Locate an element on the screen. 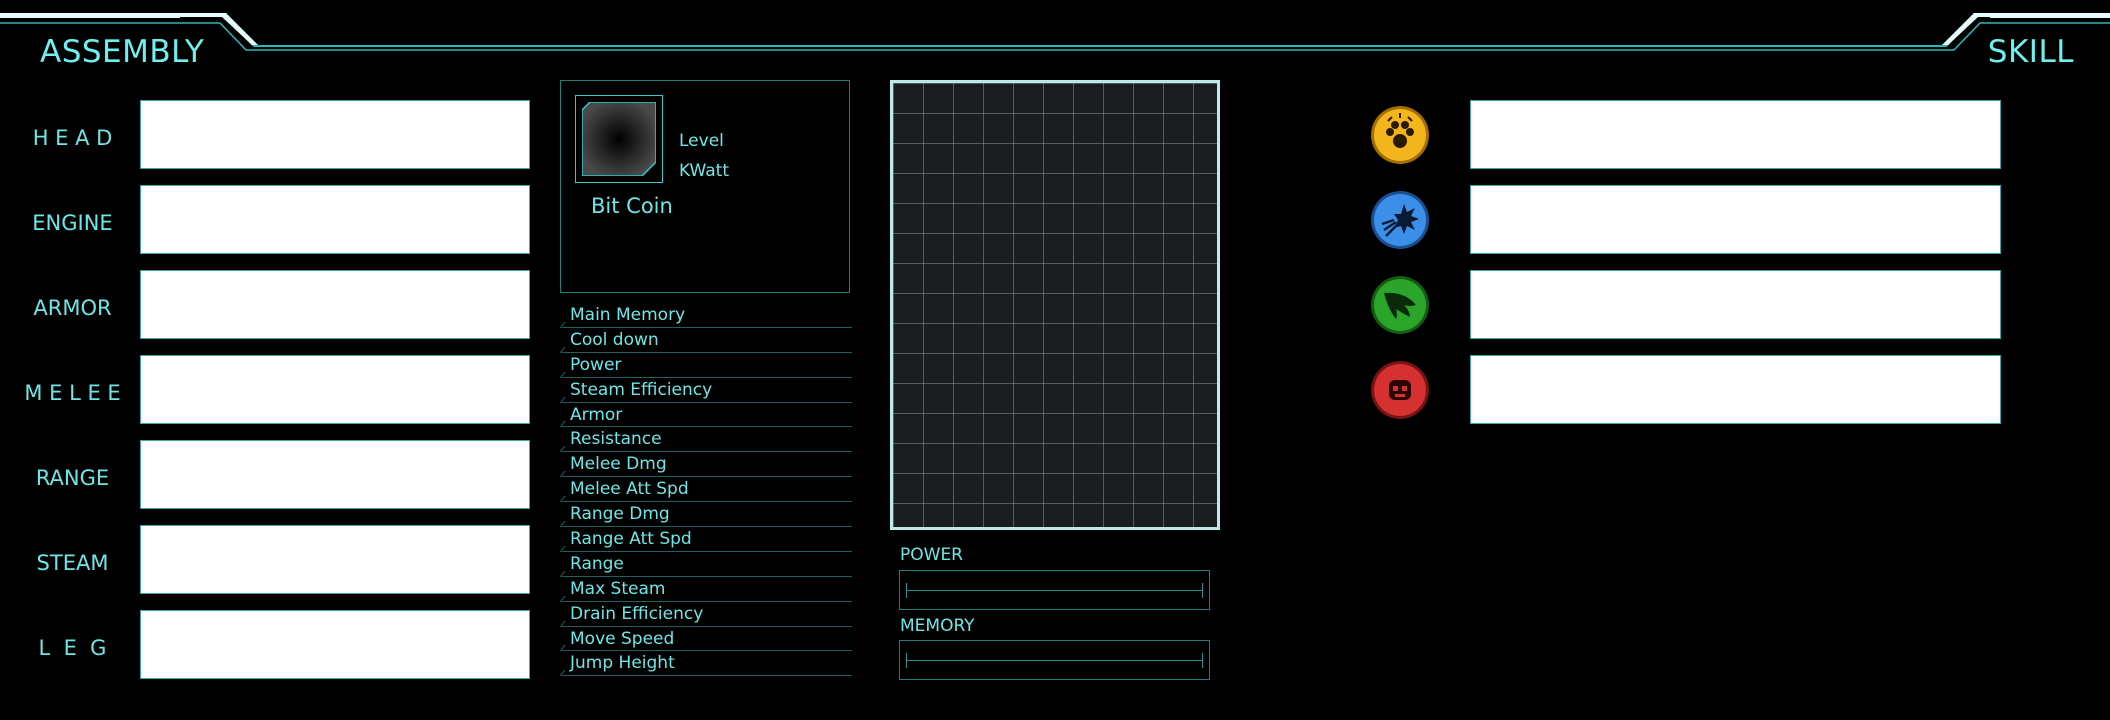 The image size is (2110, 720). stat-label: Max Steam is located at coordinates (618, 588).